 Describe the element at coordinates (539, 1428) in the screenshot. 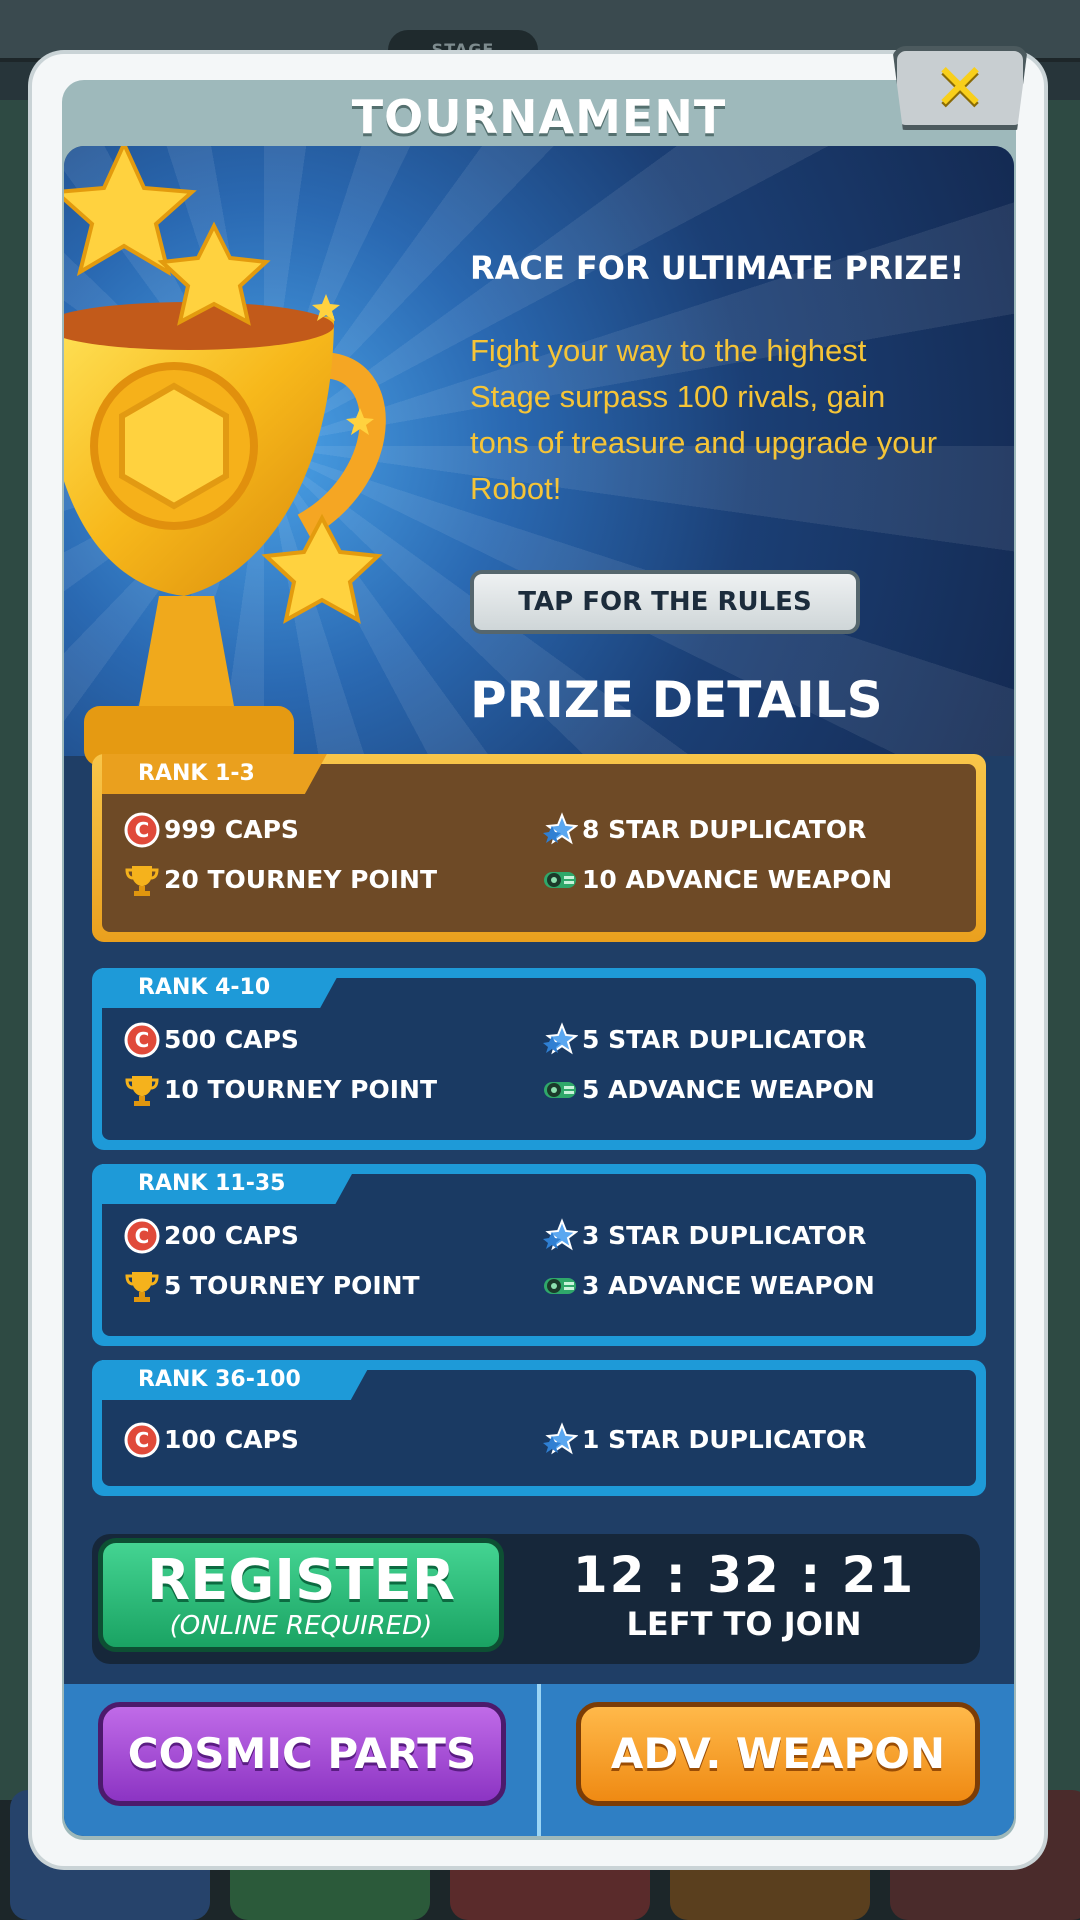

I see `rank-card: RANK 36-100 C 100 CAPS 1 STAR DUPLICATOR` at that location.